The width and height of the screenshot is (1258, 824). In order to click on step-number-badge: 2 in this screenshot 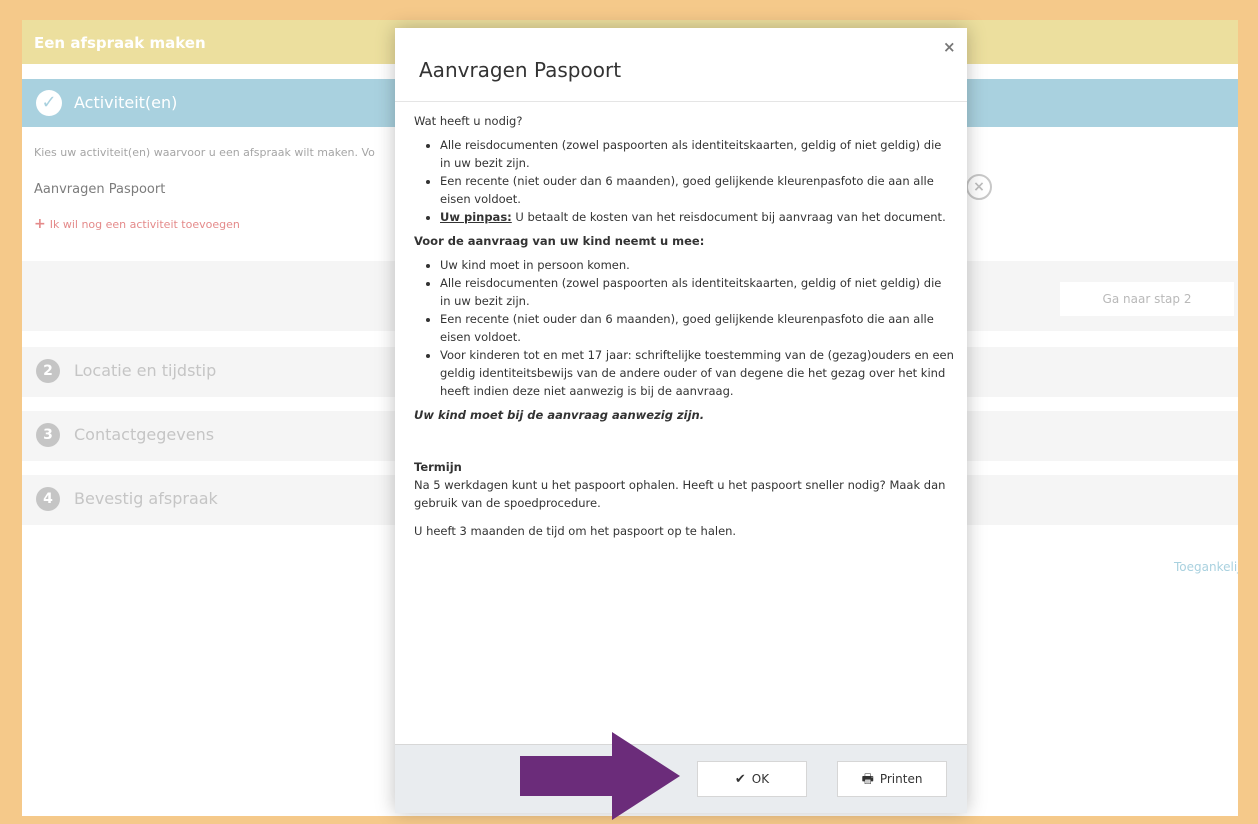, I will do `click(48, 371)`.